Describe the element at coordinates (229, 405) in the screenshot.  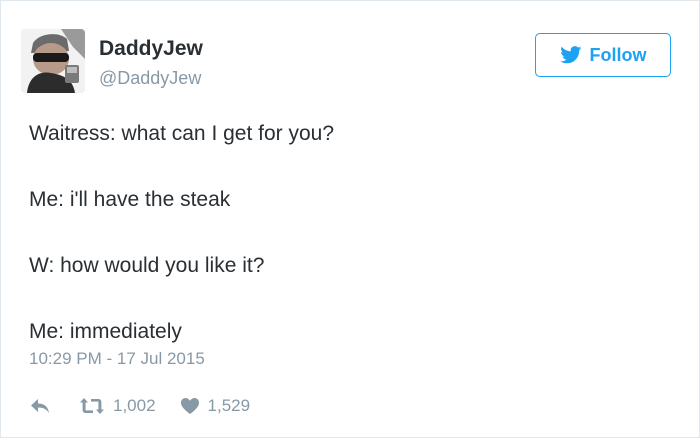
I see `like-count: 1,529` at that location.